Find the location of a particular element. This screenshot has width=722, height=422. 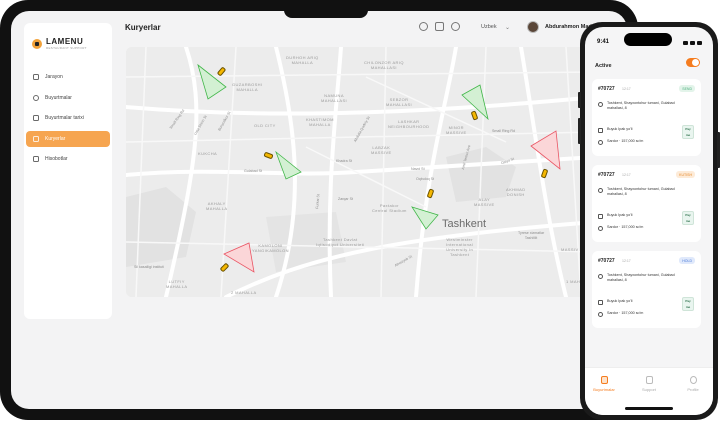

map-label: Tashkent Davlat Iqtisodiyot Universiteti is located at coordinates (340, 242).